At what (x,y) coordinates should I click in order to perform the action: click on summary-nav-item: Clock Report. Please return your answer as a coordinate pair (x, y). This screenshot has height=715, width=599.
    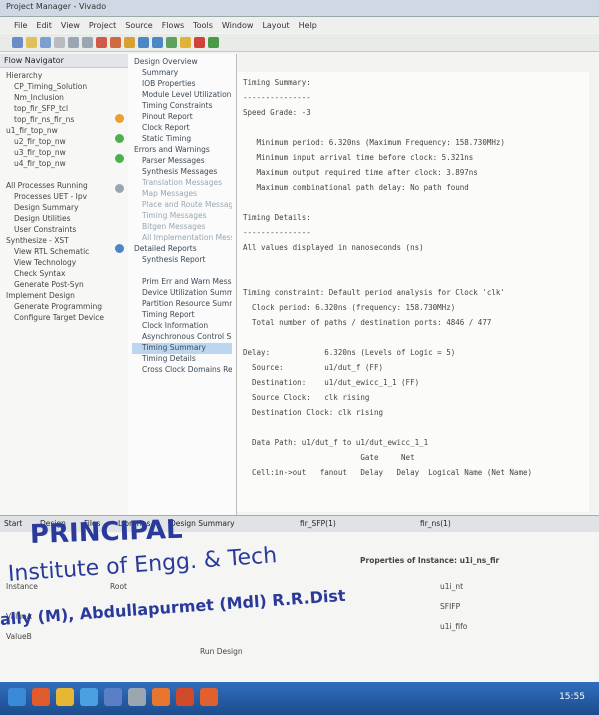
    Looking at the image, I should click on (182, 128).